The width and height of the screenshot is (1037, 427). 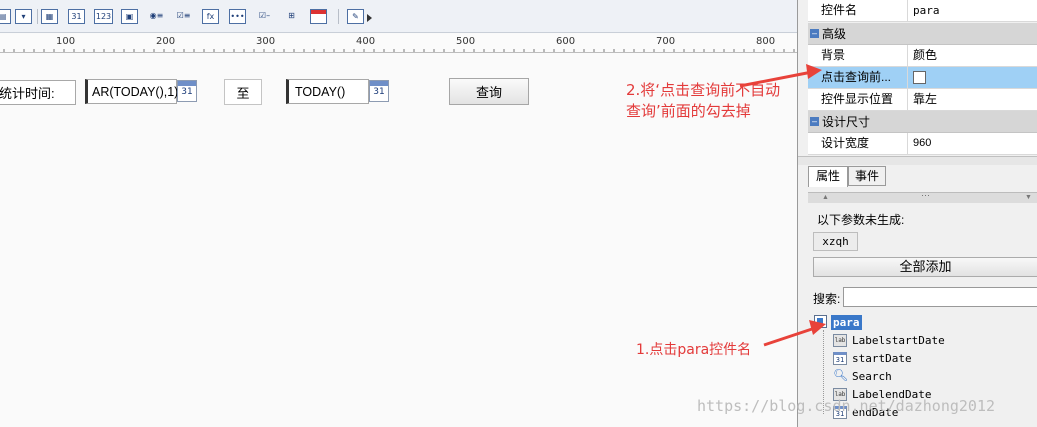 I want to click on params-not-generated-label: 以下参数未生成:, so click(x=861, y=220).